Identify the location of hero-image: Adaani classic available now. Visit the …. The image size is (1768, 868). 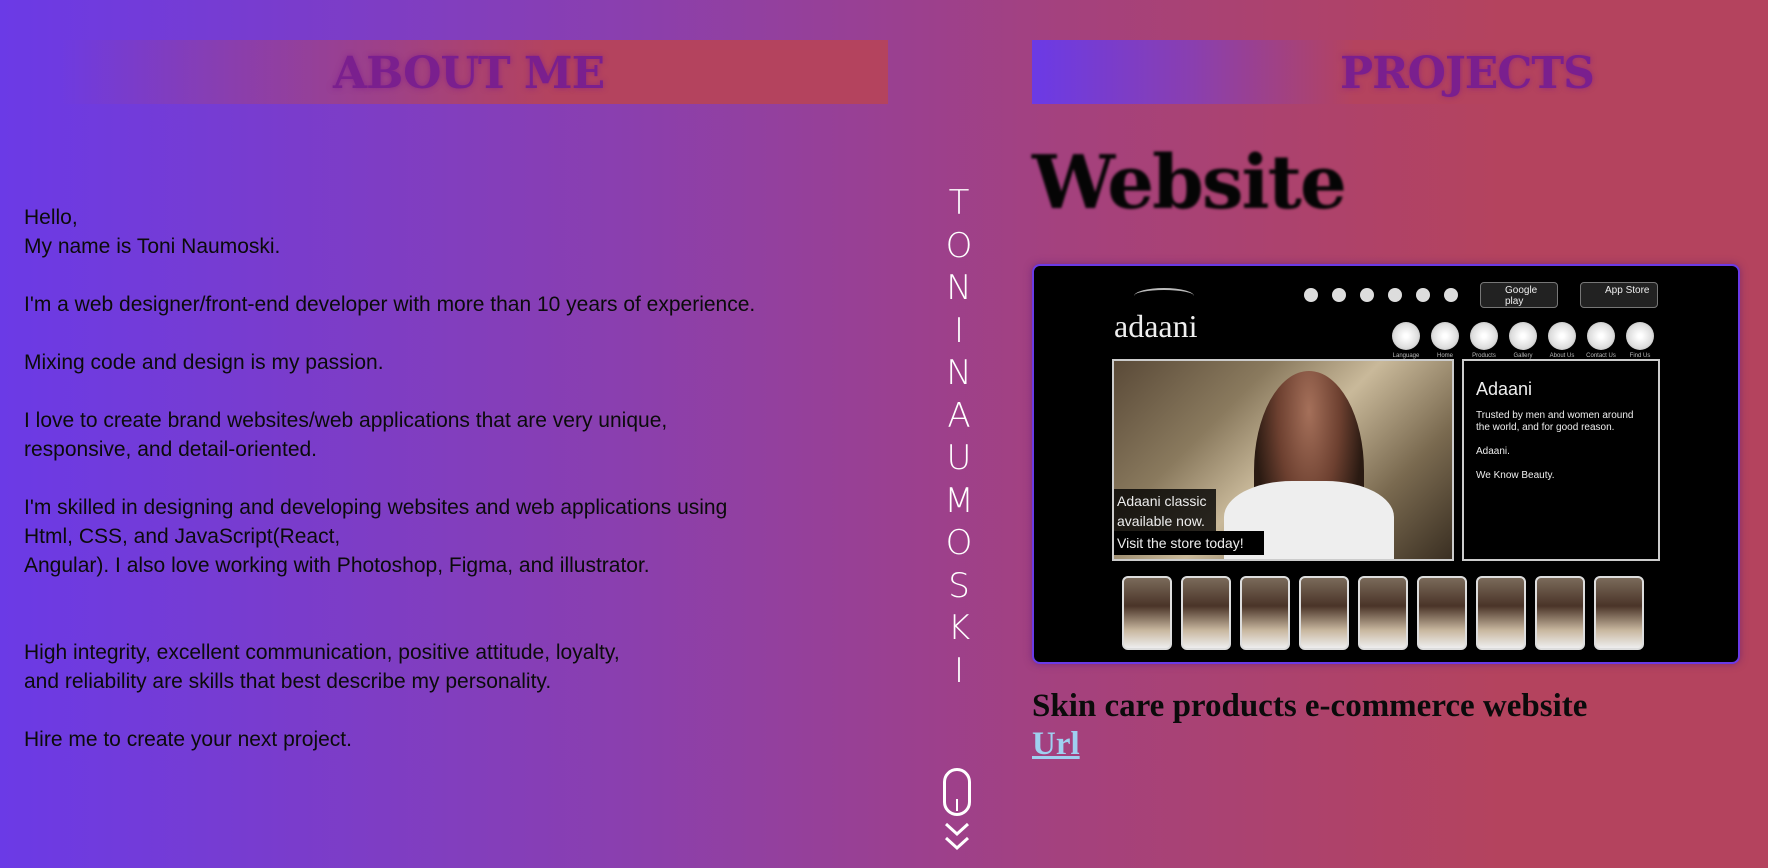
(1283, 460).